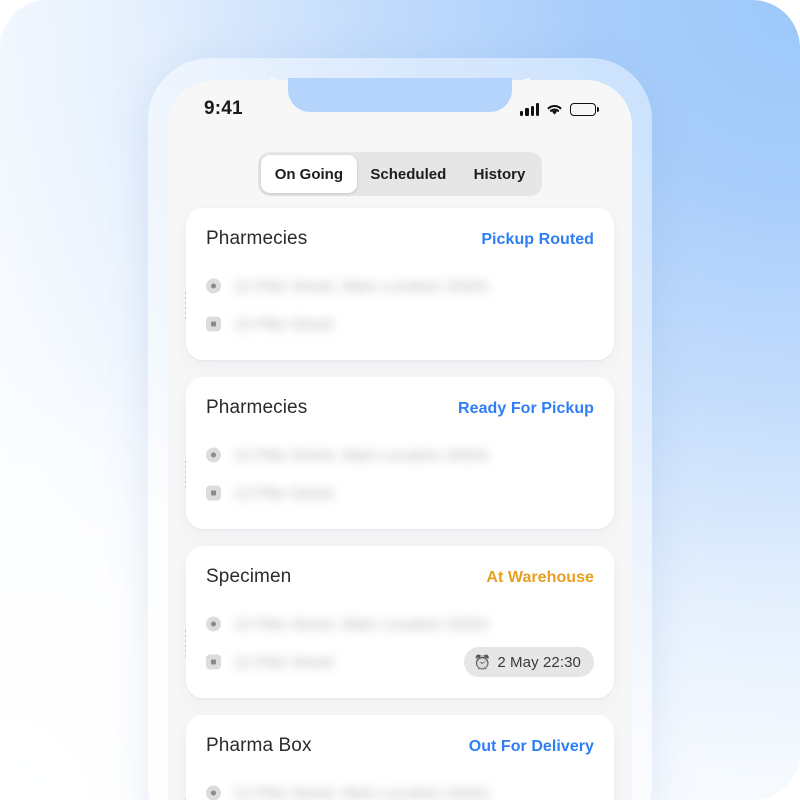  I want to click on card-header: Specimen At Warehouse, so click(400, 577).